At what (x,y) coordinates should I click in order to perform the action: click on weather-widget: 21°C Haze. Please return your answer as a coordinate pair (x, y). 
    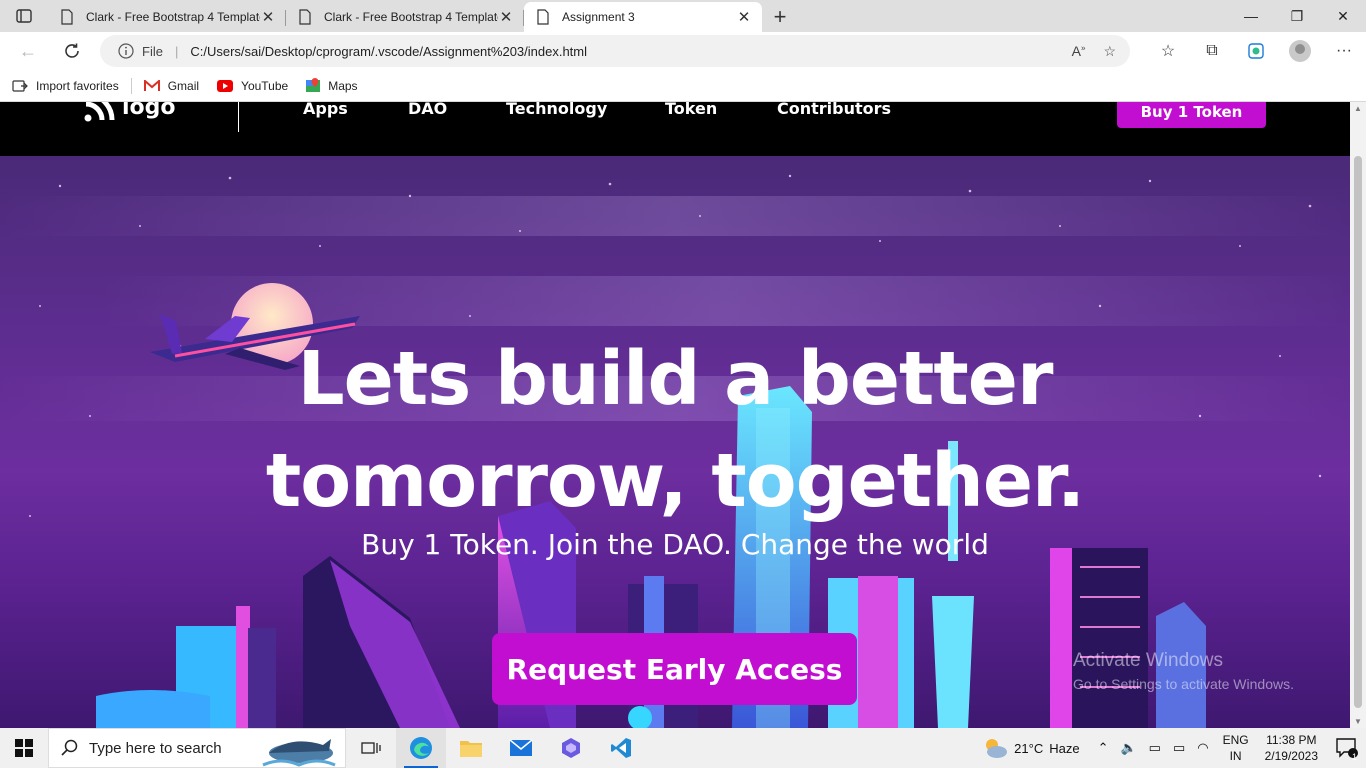
    Looking at the image, I should click on (1031, 748).